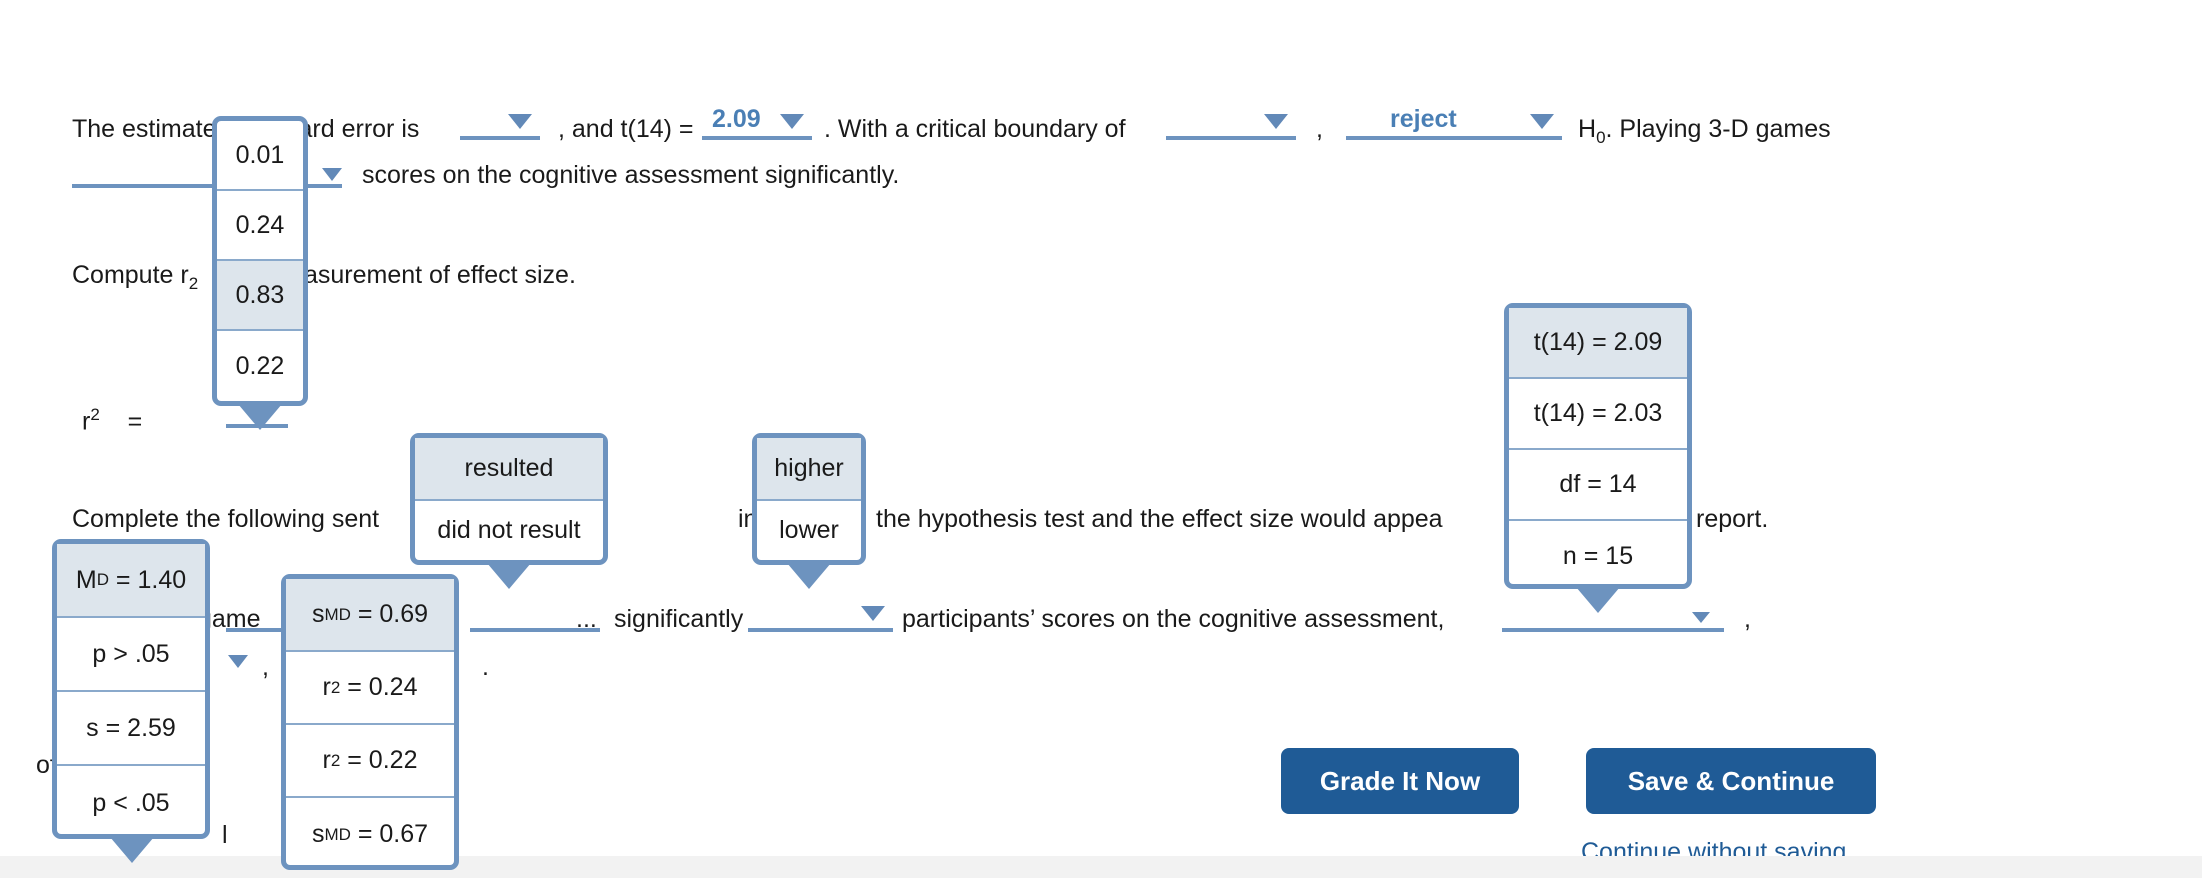 This screenshot has height=878, width=2202. I want to click on t-value: 2.09, so click(736, 119).